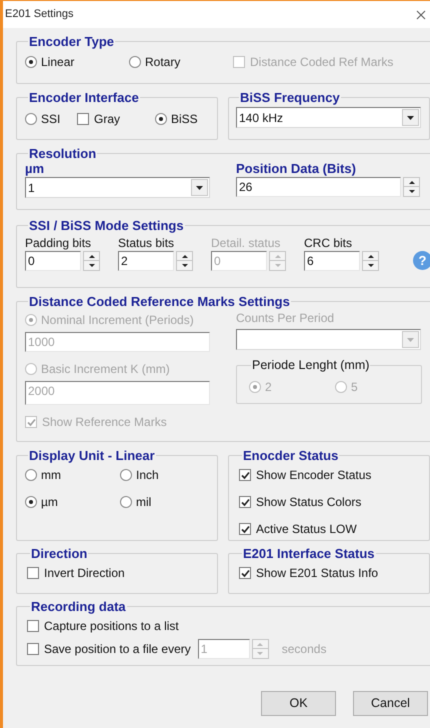 The width and height of the screenshot is (430, 728). What do you see at coordinates (105, 369) in the screenshot?
I see `radio-label: Basic Increment K (mm)` at bounding box center [105, 369].